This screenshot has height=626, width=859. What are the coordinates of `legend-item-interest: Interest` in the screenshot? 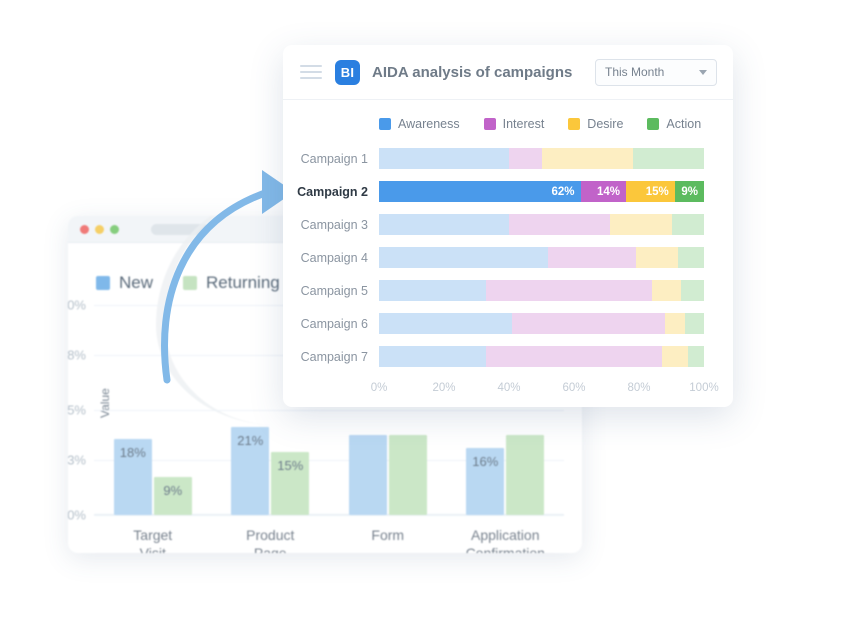 It's located at (514, 124).